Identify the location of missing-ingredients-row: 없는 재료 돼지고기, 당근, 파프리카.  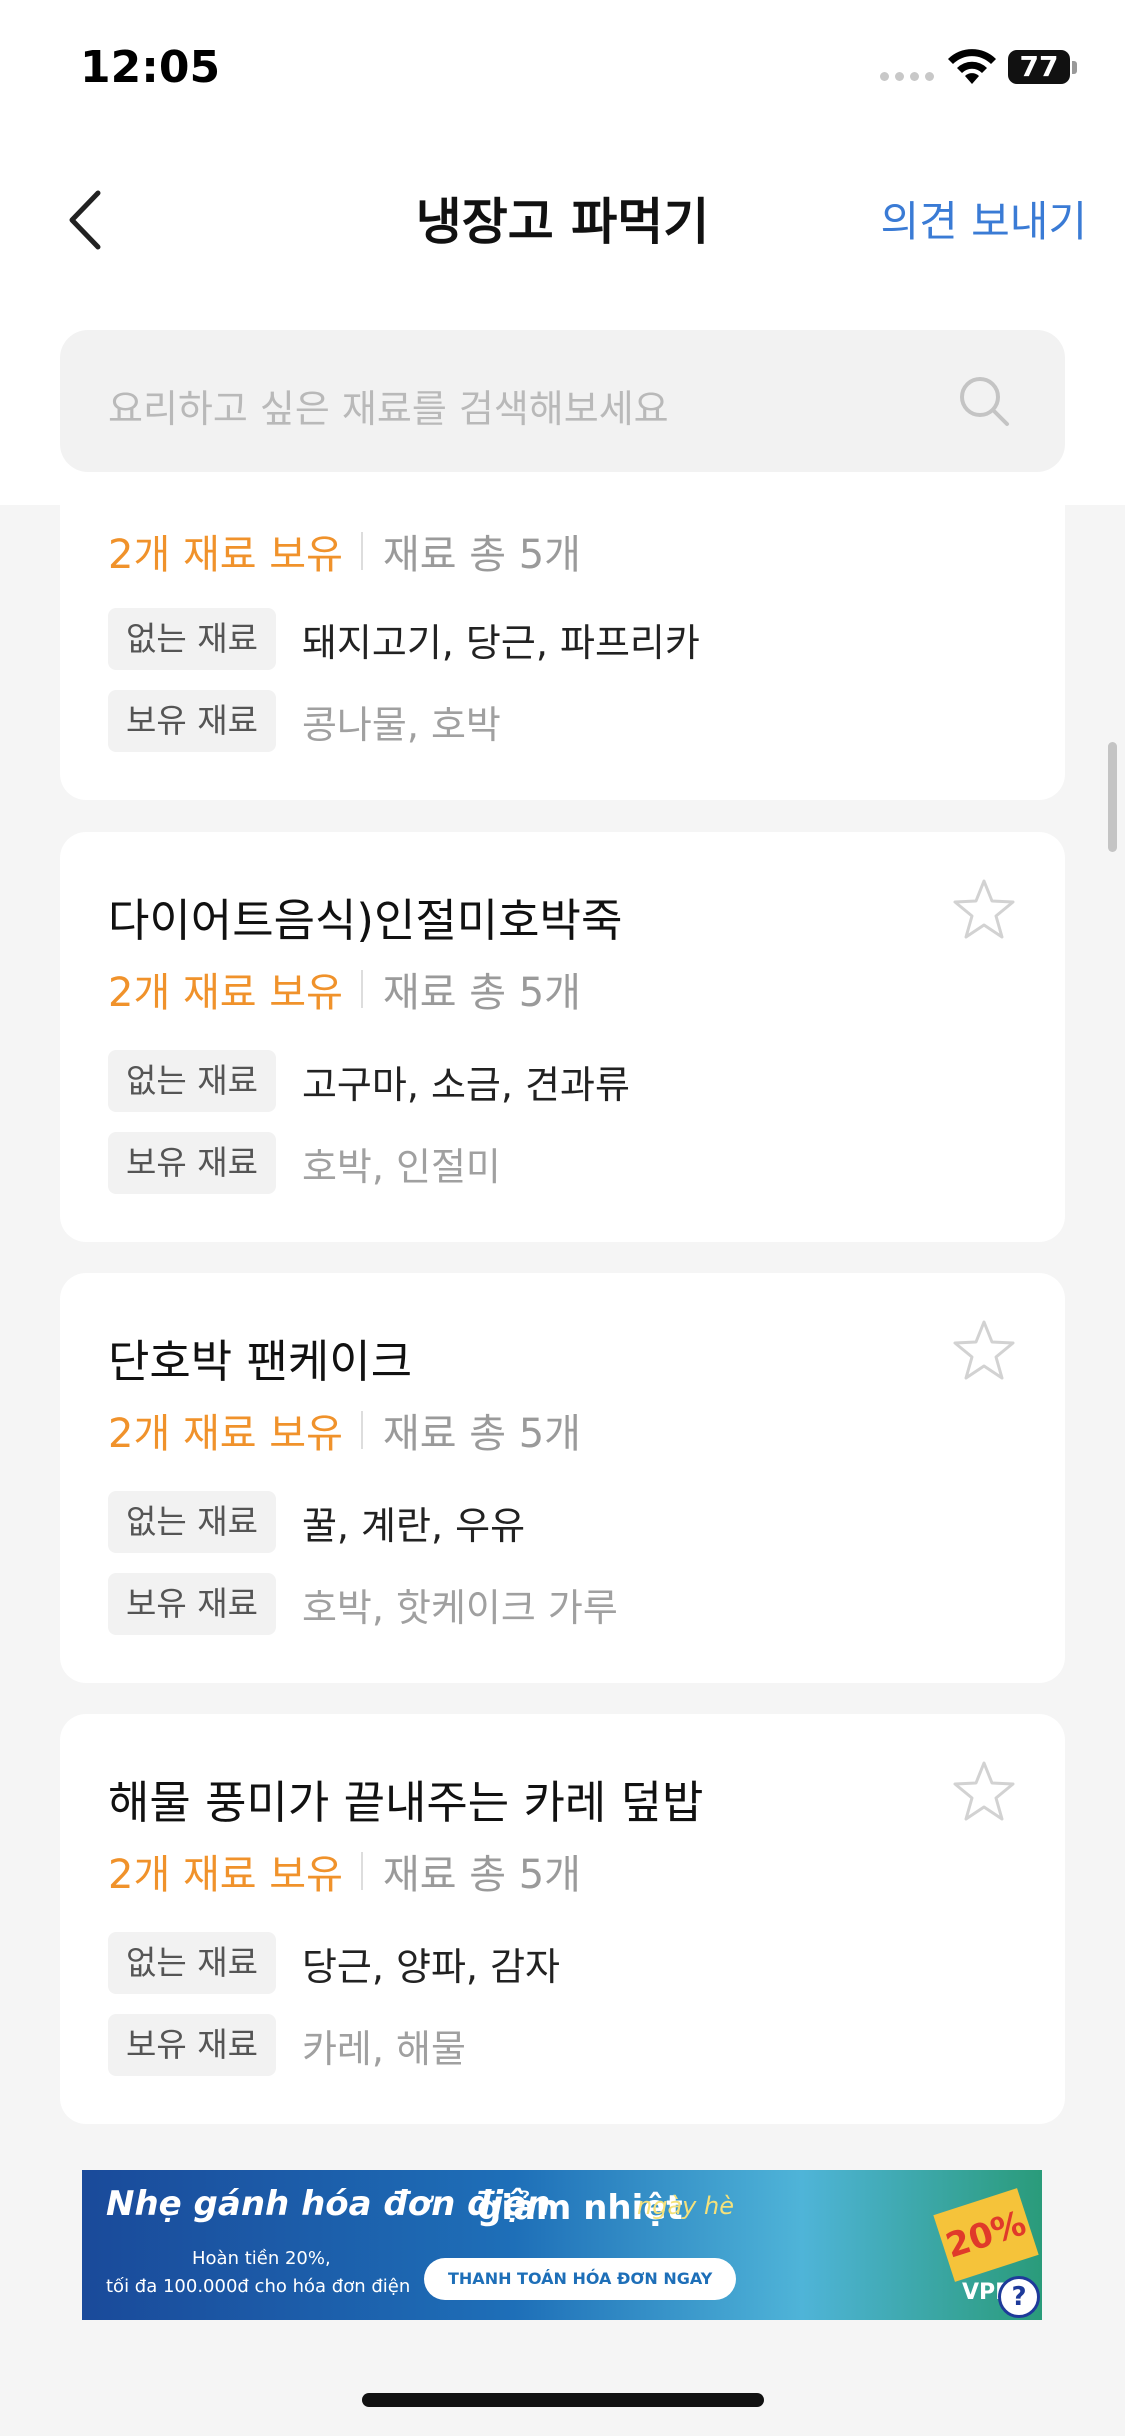
(404, 639).